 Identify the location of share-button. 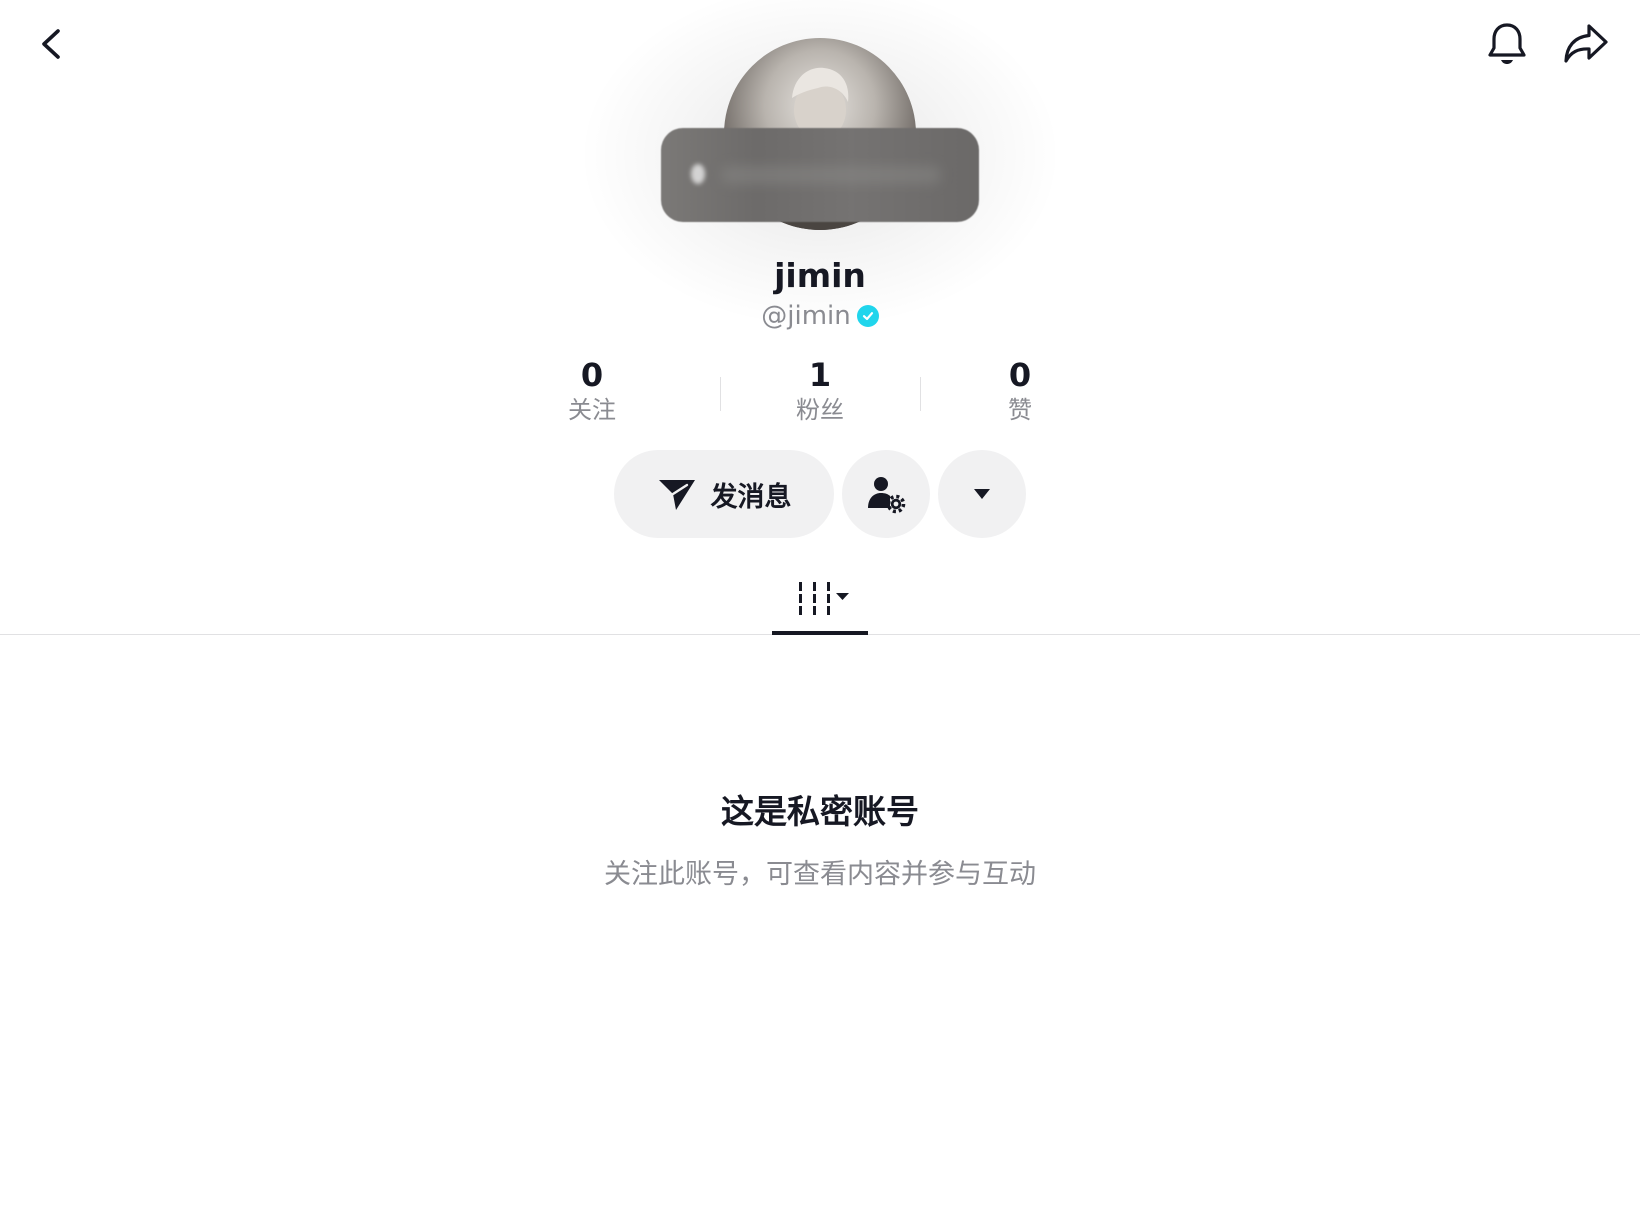
(1586, 44).